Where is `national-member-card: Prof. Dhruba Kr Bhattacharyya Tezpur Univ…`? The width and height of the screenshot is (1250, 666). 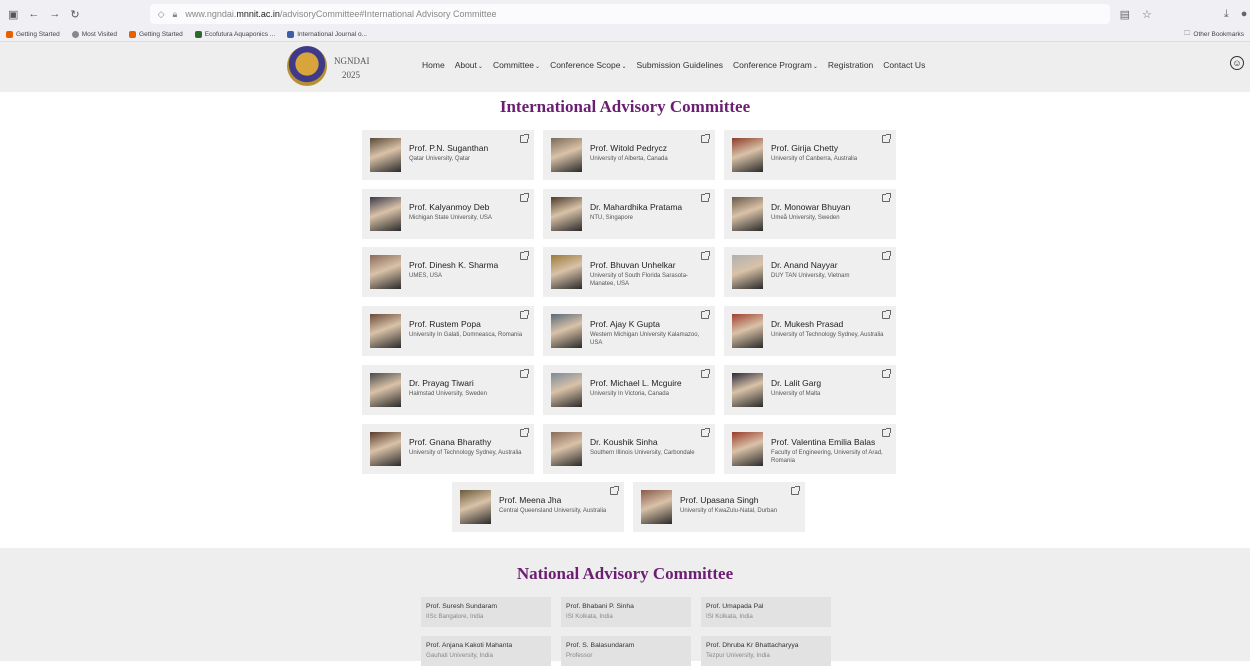
national-member-card: Prof. Dhruba Kr Bhattacharyya Tezpur Univ… is located at coordinates (766, 651).